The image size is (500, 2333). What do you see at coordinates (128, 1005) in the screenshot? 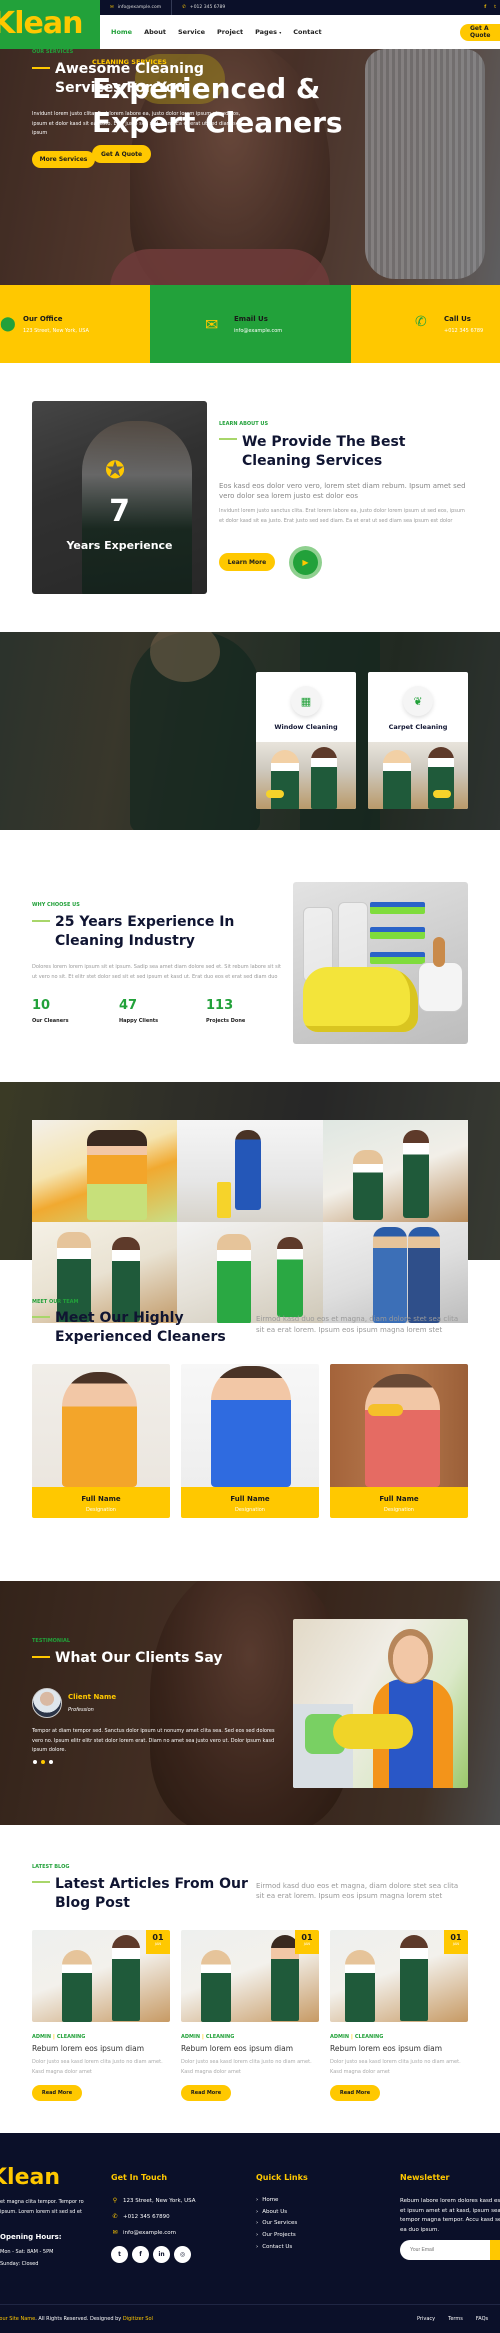
I see `stat-value: 47` at bounding box center [128, 1005].